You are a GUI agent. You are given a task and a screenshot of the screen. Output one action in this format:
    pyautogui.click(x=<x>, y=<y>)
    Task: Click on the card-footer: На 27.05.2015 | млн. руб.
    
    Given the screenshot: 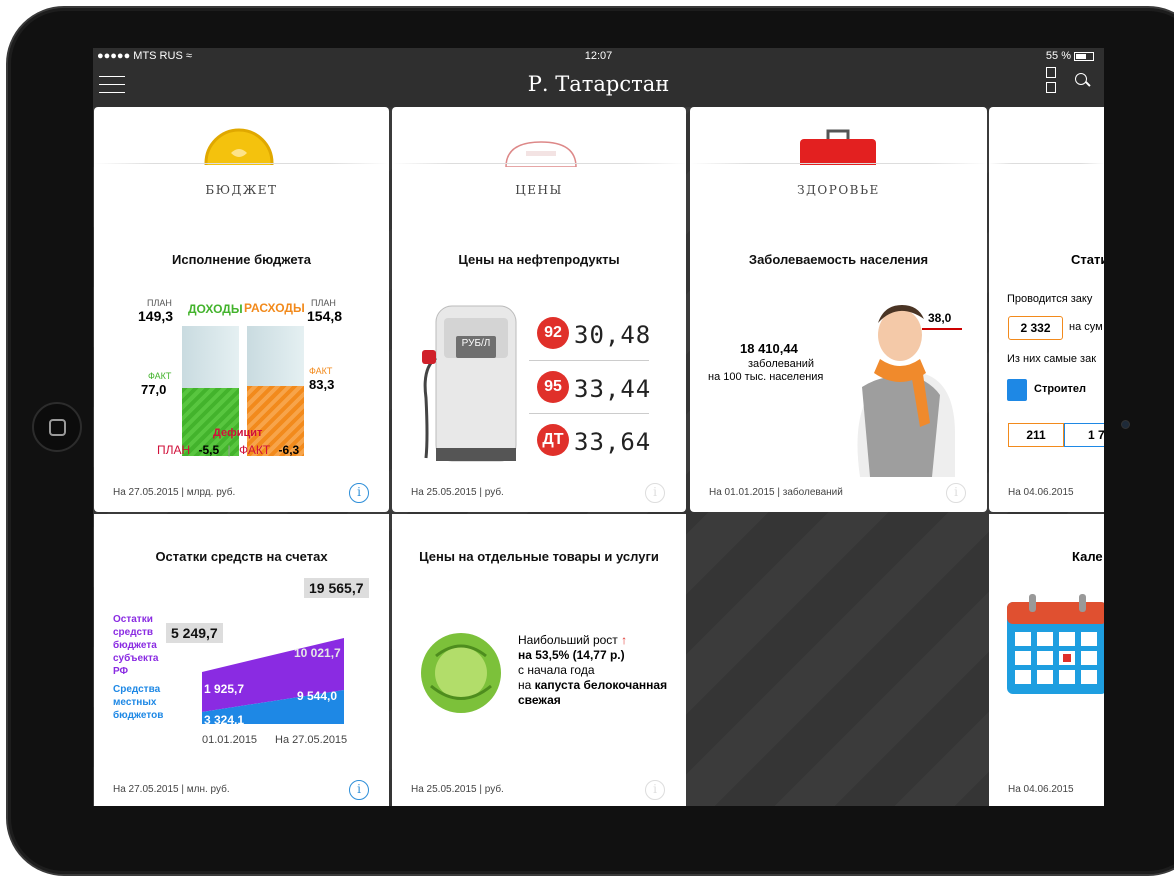 What is the action you would take?
    pyautogui.click(x=171, y=789)
    